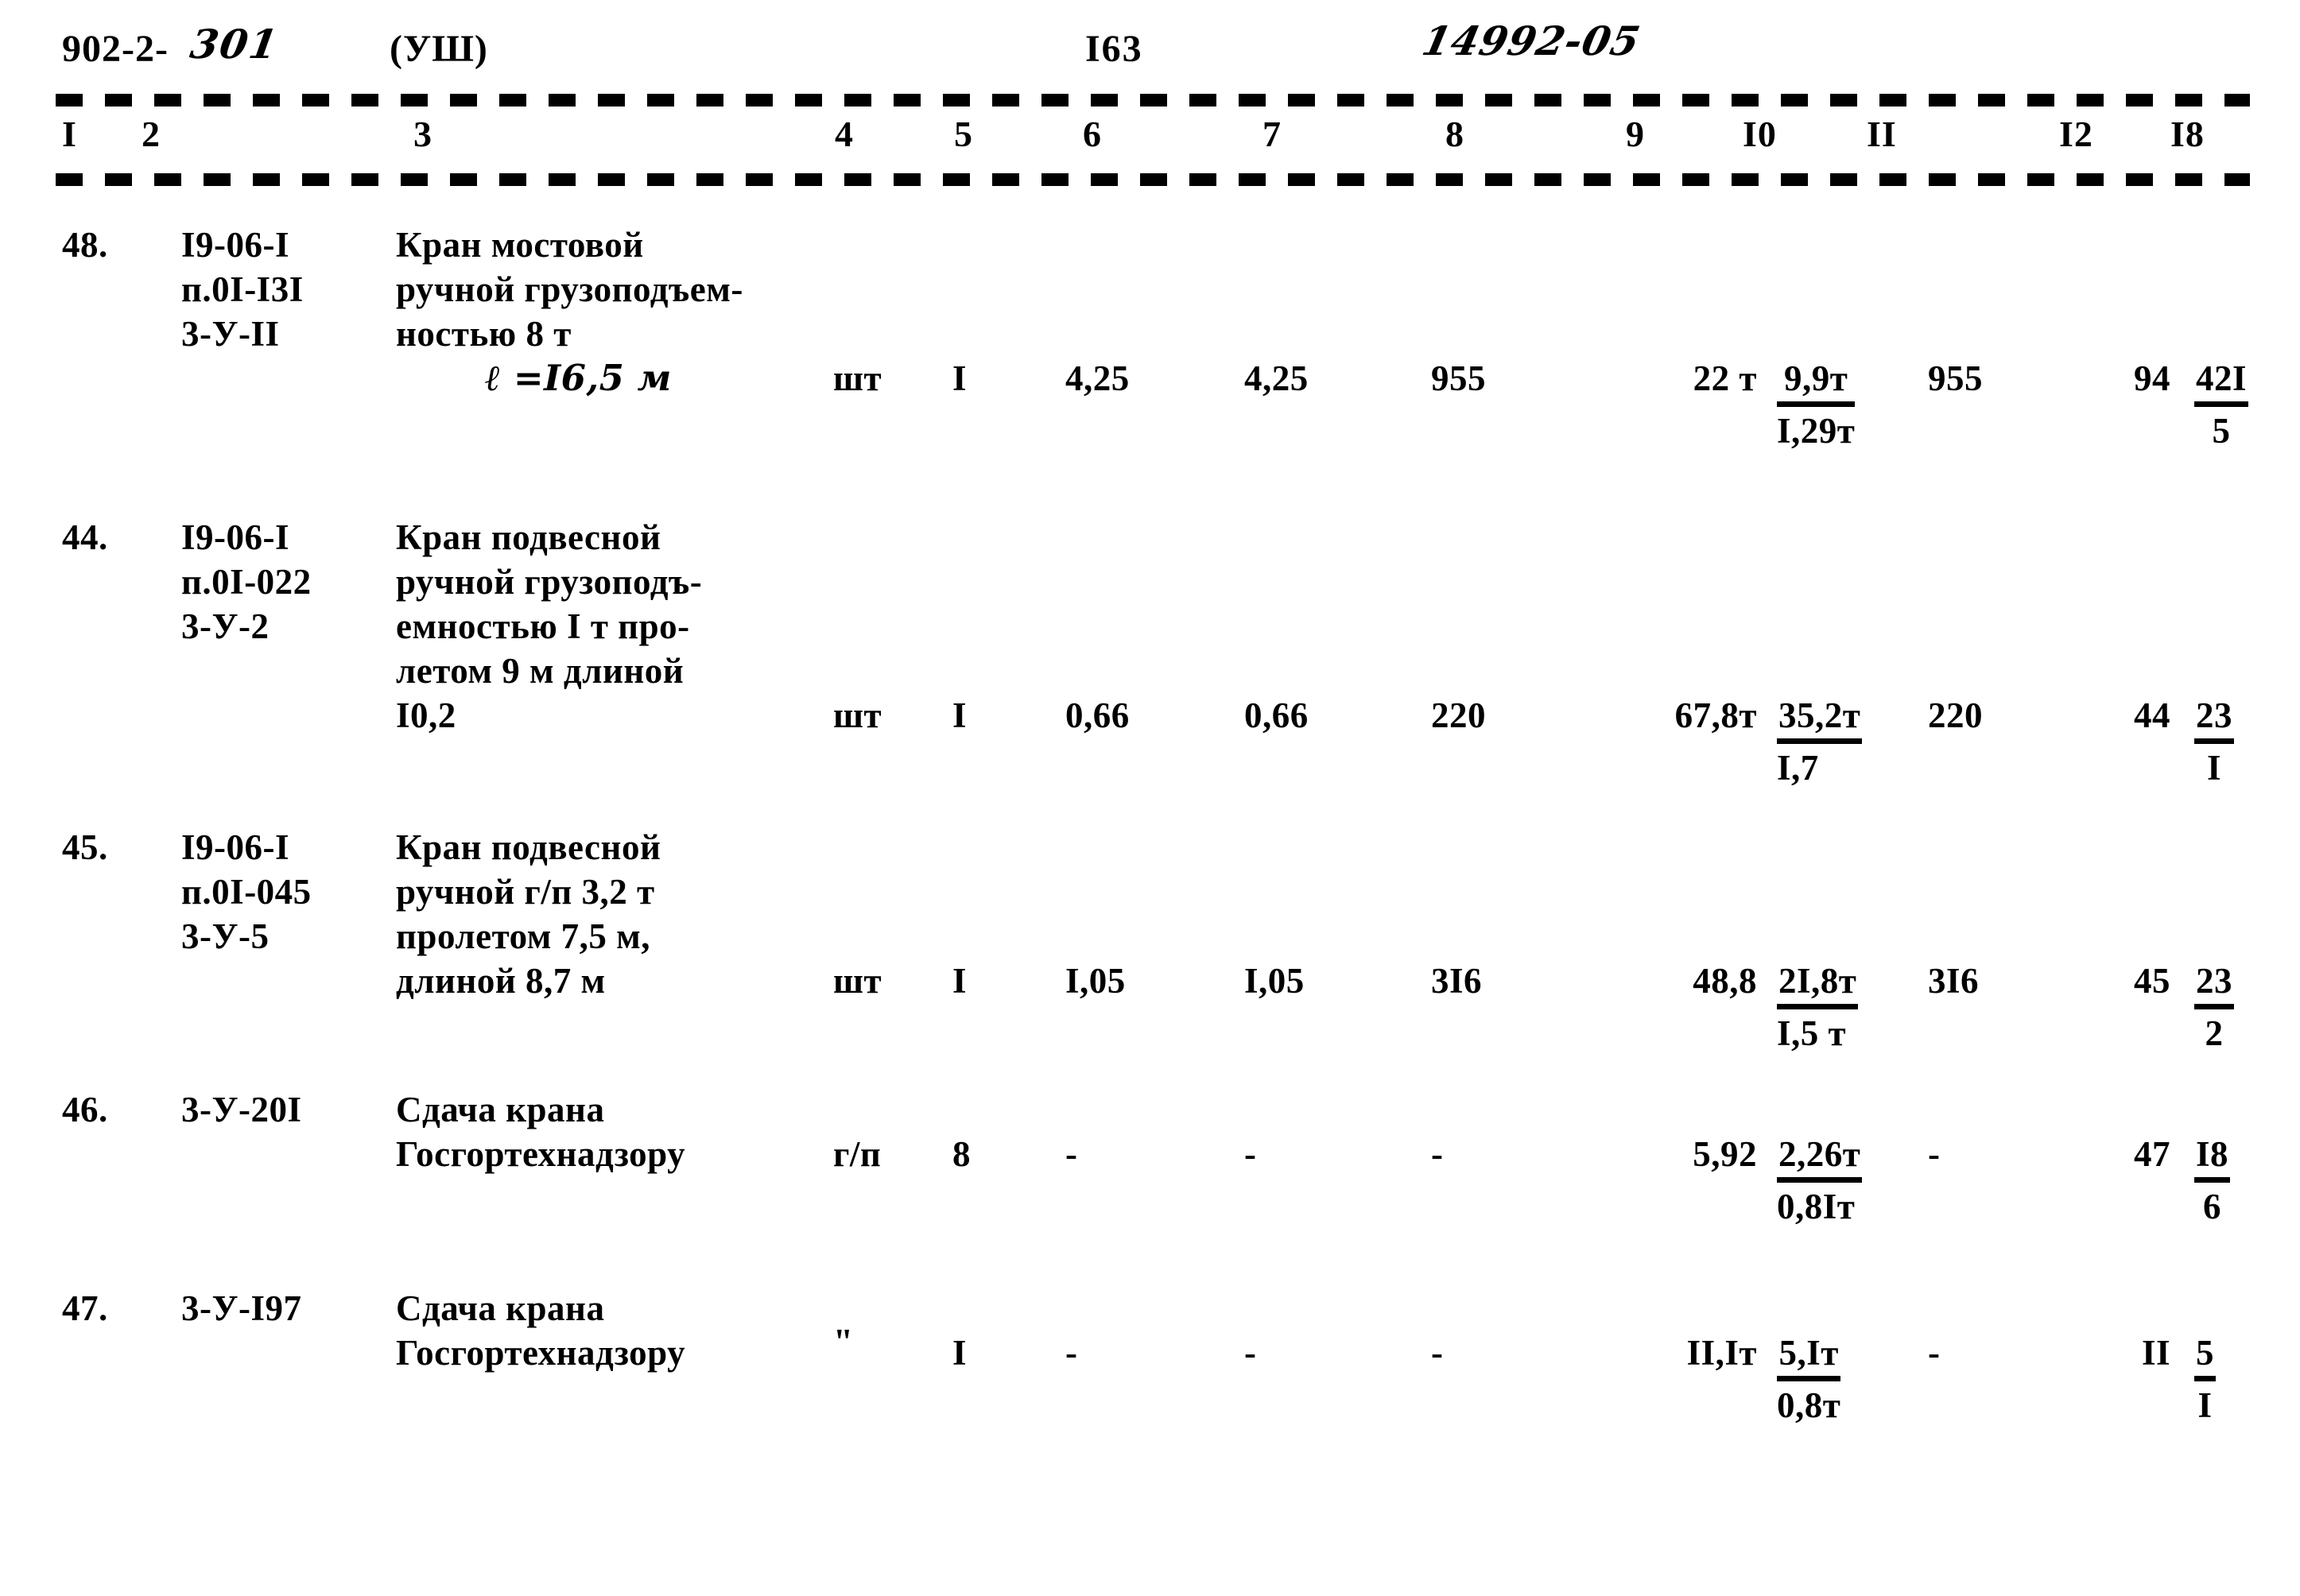  I want to click on column-header-4: 4, so click(844, 134).